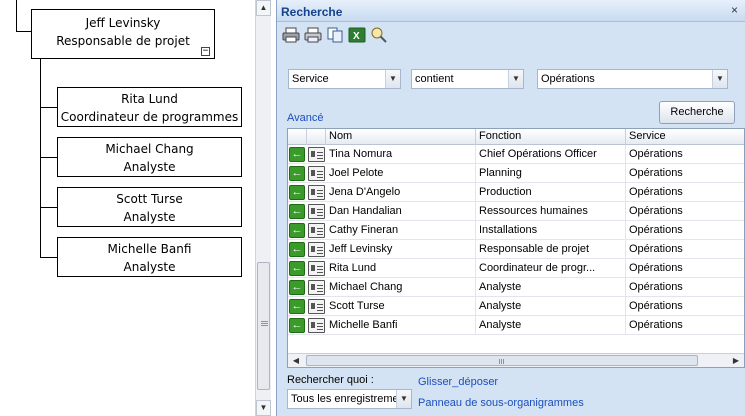 The width and height of the screenshot is (745, 416). I want to click on cell-fonction: Planning, so click(551, 173).